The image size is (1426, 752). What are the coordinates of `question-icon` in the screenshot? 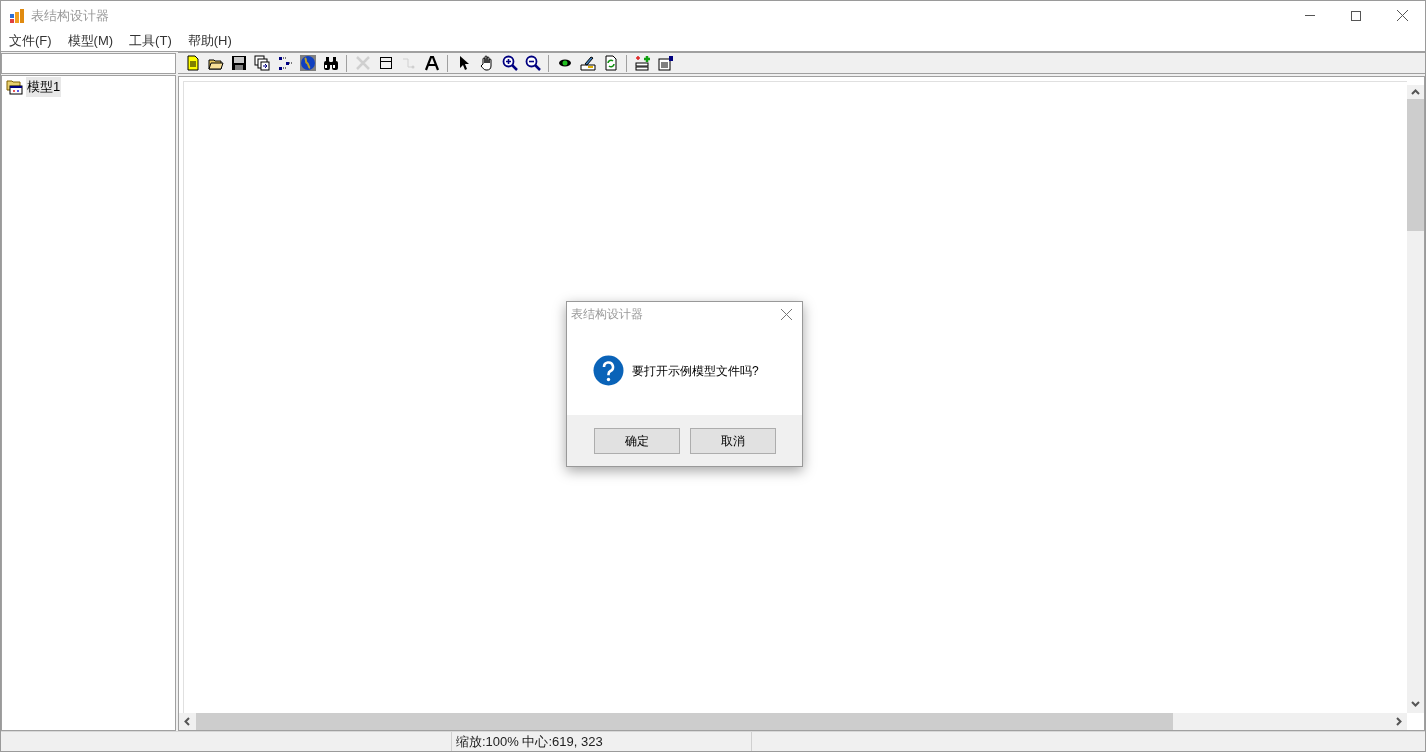 It's located at (608, 370).